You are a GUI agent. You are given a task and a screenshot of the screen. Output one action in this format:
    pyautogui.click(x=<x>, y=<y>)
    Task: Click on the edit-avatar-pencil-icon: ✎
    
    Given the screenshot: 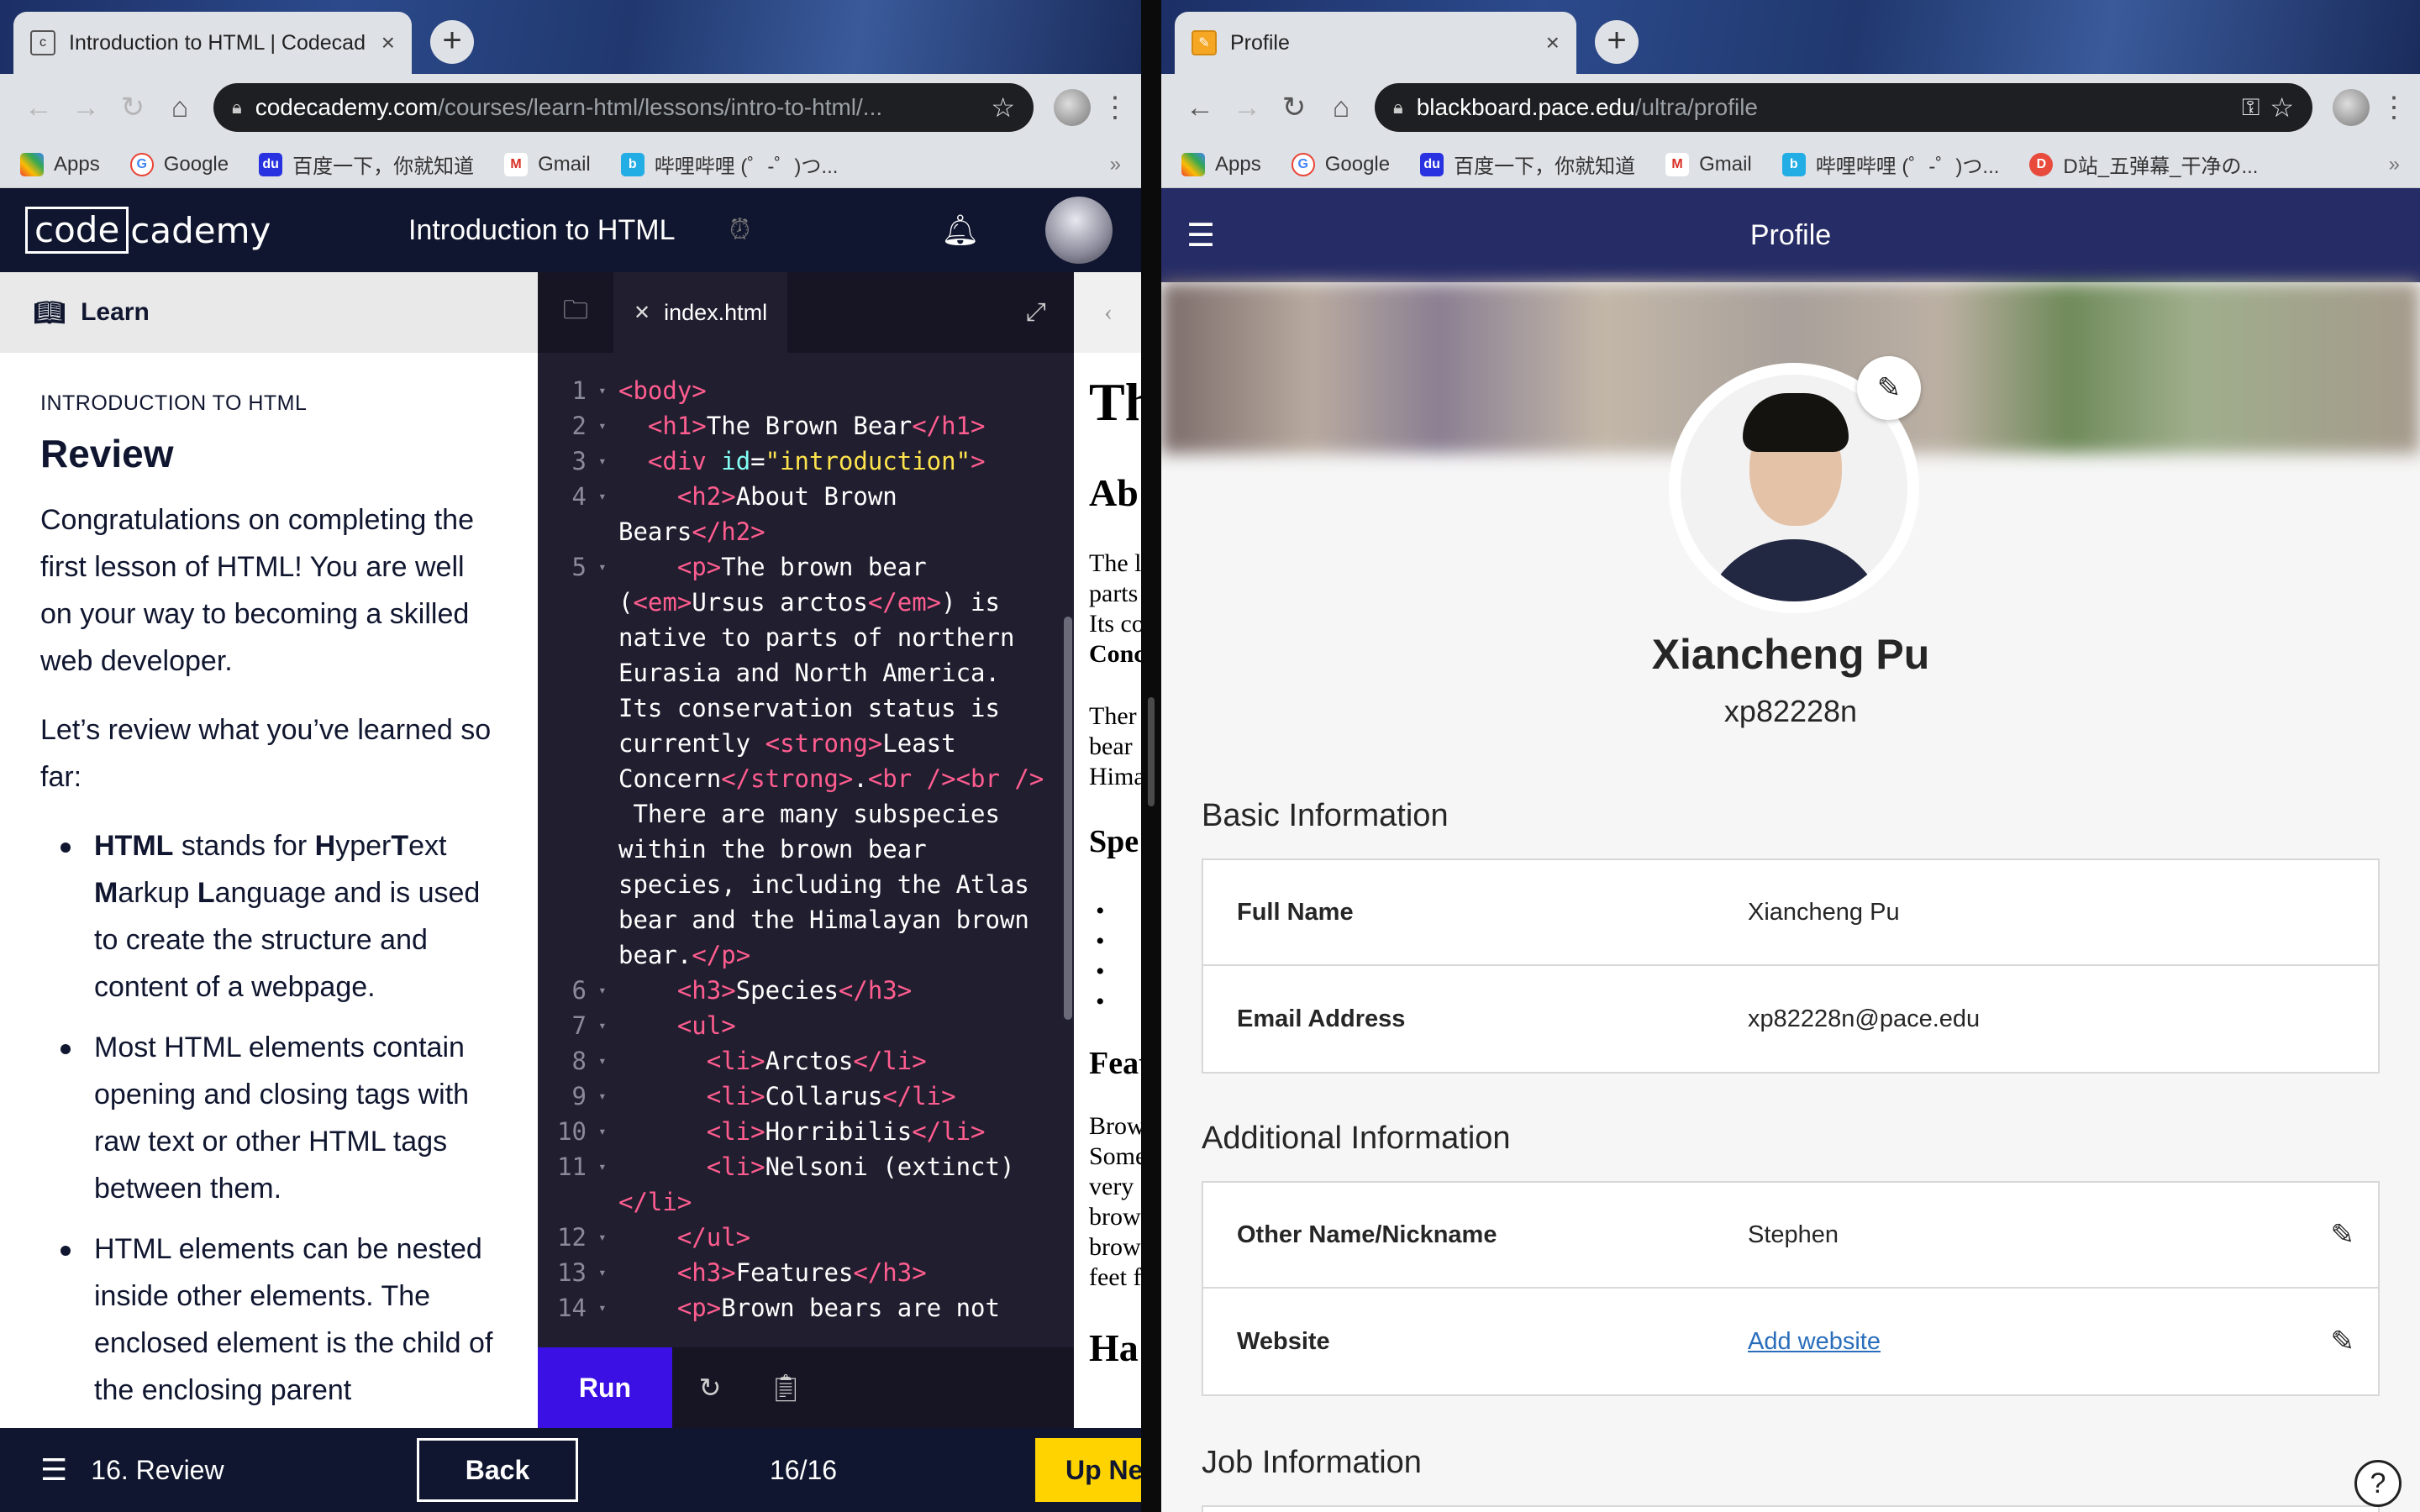 What is the action you would take?
    pyautogui.click(x=1889, y=388)
    